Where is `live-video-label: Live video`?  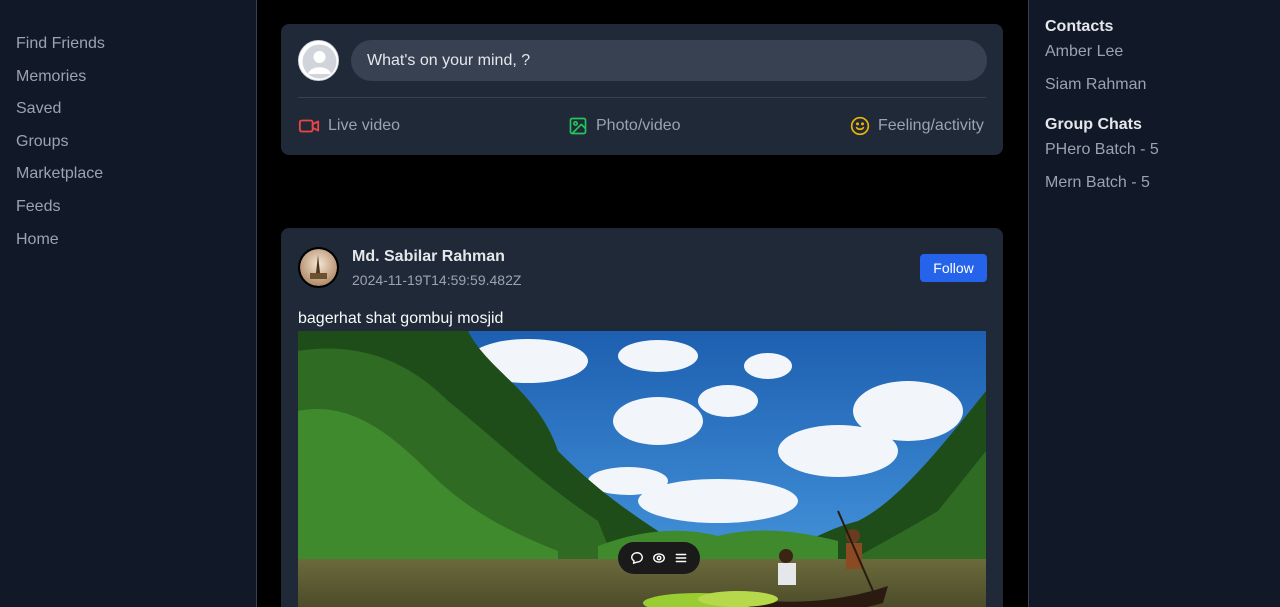 live-video-label: Live video is located at coordinates (364, 125).